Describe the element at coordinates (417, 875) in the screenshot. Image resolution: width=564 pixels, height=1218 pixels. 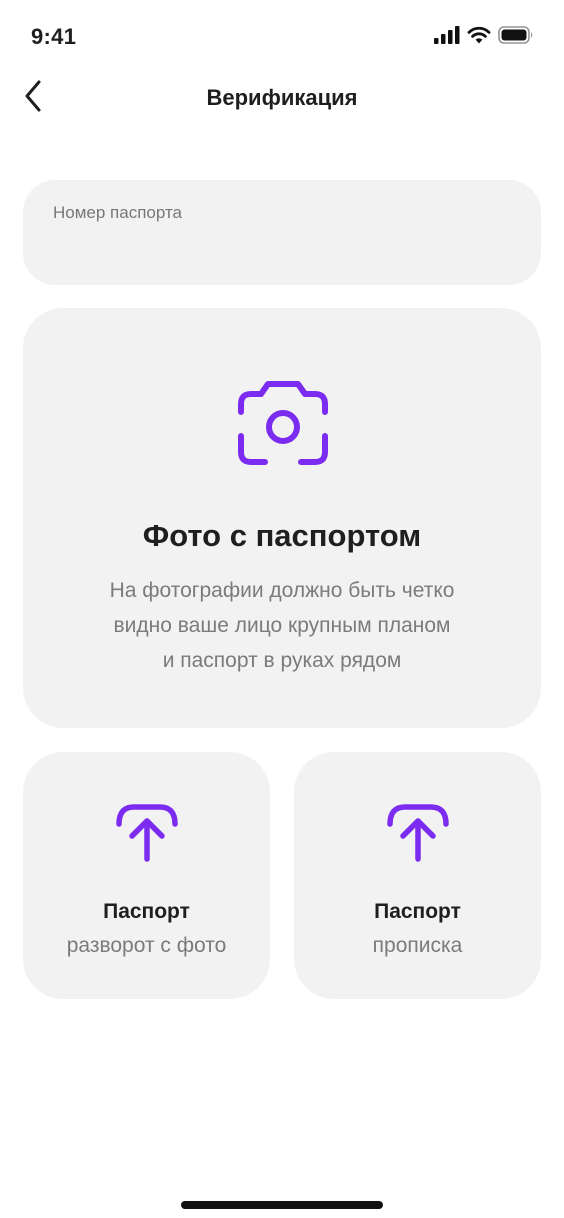
I see `passport-registration-upload: Паспорт прописка` at that location.